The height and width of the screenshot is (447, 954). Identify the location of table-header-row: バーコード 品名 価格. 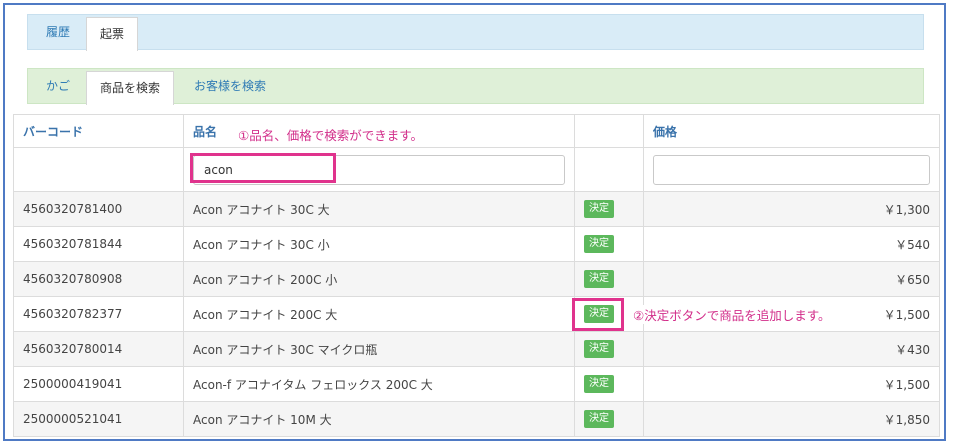
(476, 131).